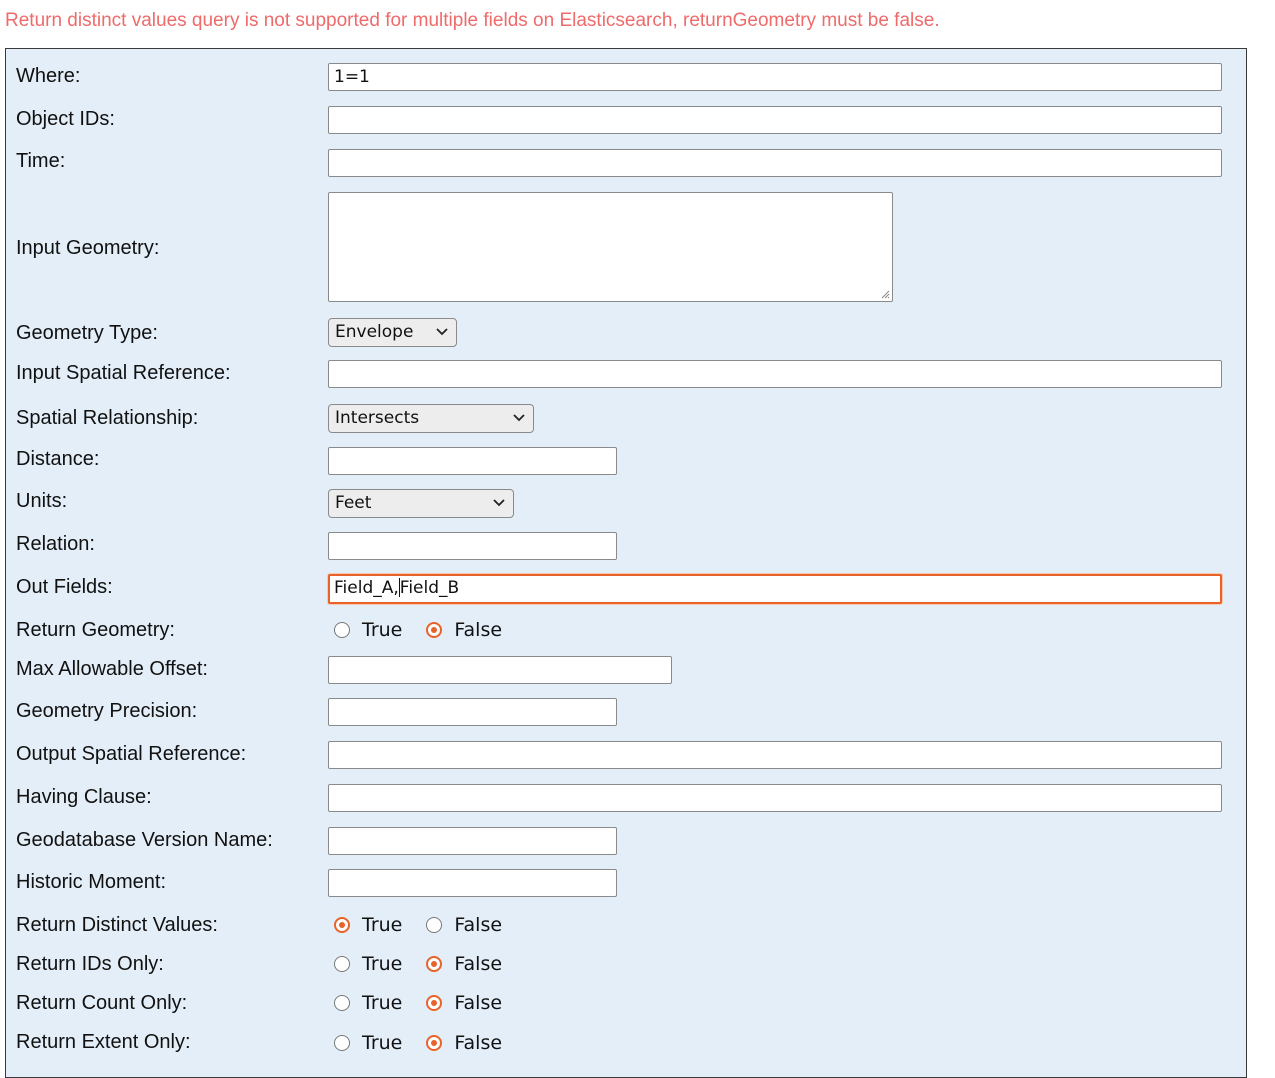 Image resolution: width=1275 pixels, height=1078 pixels. Describe the element at coordinates (610, 247) in the screenshot. I see `input-geometry-textarea` at that location.